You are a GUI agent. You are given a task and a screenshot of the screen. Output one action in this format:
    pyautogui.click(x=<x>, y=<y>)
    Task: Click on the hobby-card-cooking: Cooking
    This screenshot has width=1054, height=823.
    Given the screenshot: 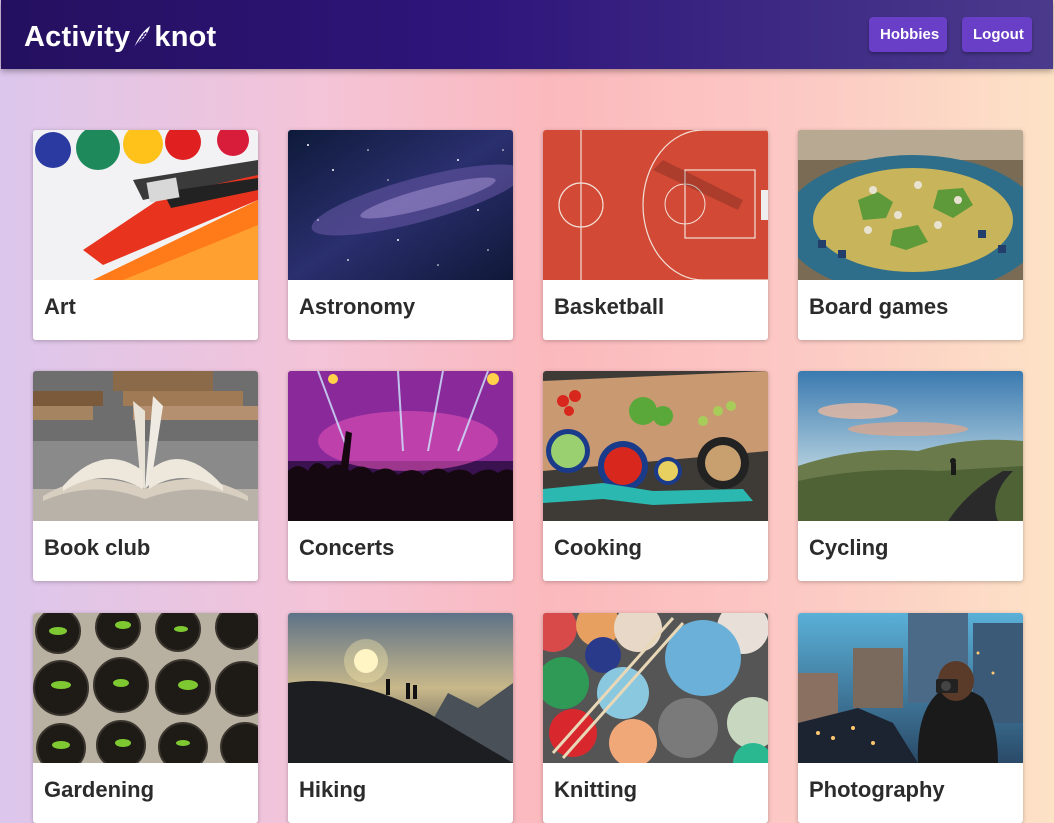 What is the action you would take?
    pyautogui.click(x=655, y=476)
    